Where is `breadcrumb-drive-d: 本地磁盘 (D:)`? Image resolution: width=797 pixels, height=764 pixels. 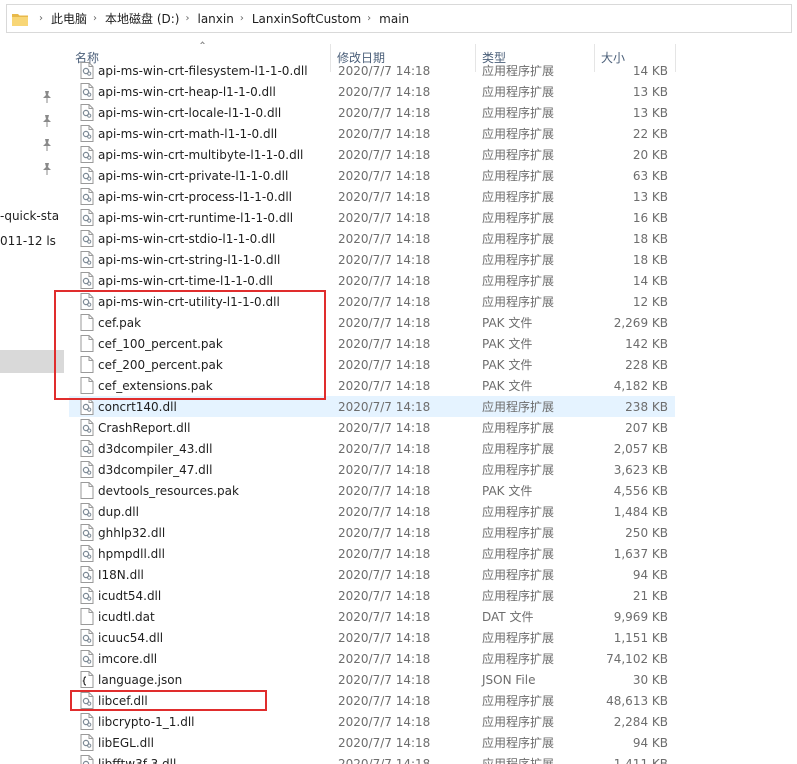 breadcrumb-drive-d: 本地磁盘 (D:) is located at coordinates (142, 18).